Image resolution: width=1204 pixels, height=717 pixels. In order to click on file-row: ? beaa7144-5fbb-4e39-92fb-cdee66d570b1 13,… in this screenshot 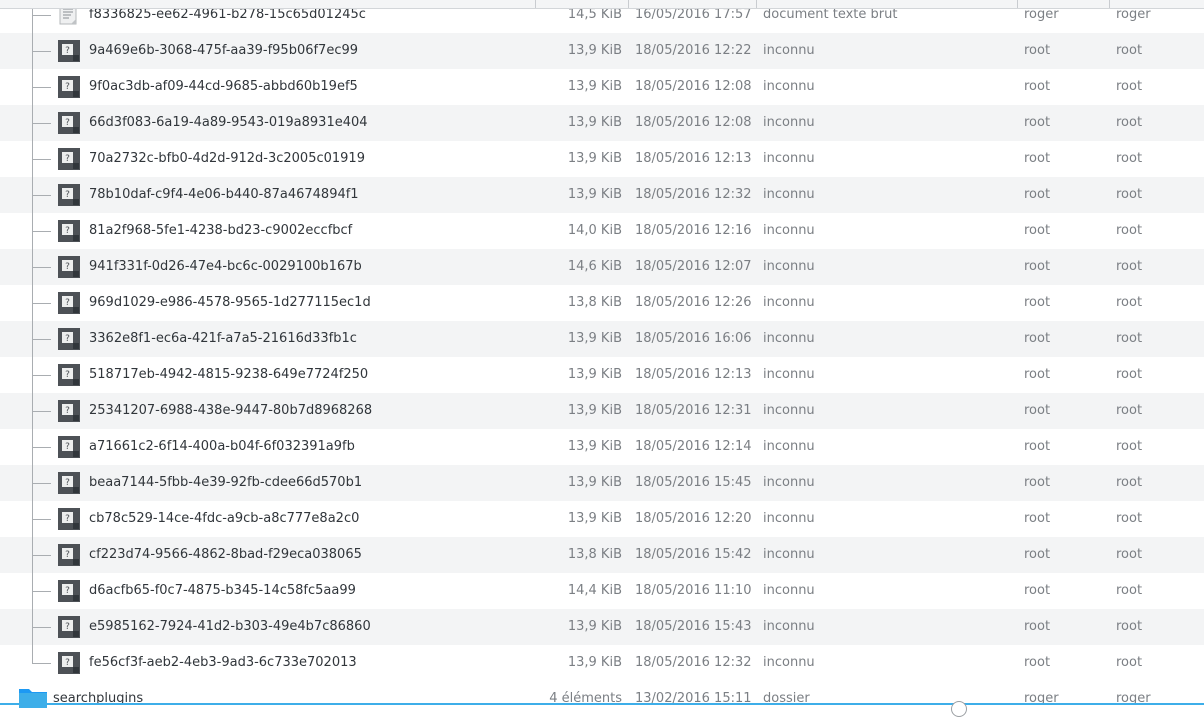, I will do `click(602, 483)`.